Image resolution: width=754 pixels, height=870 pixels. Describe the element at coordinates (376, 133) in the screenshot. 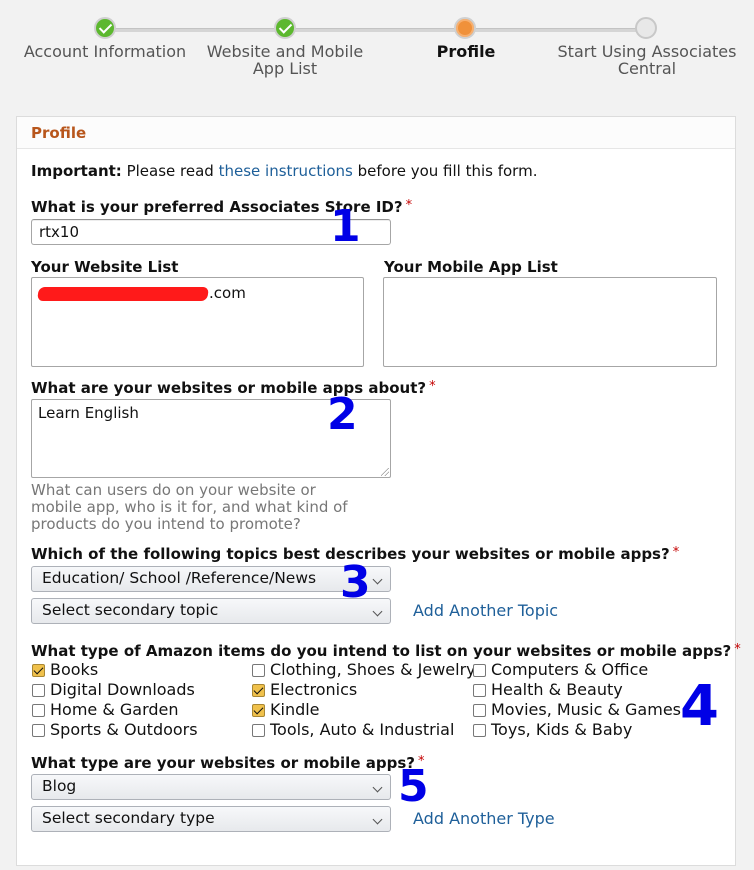

I see `card-header: Profile` at that location.